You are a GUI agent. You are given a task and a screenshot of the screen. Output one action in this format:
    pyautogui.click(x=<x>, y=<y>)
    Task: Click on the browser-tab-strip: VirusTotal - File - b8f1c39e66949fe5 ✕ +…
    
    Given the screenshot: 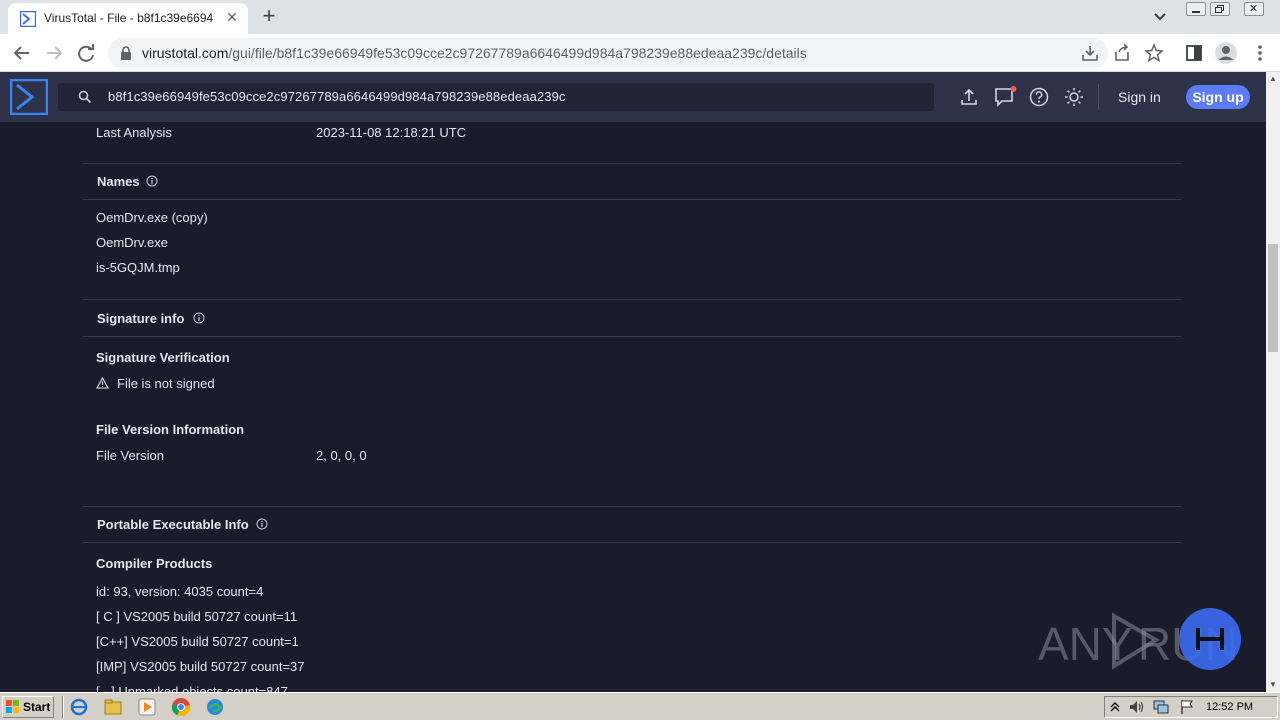 What is the action you would take?
    pyautogui.click(x=640, y=17)
    